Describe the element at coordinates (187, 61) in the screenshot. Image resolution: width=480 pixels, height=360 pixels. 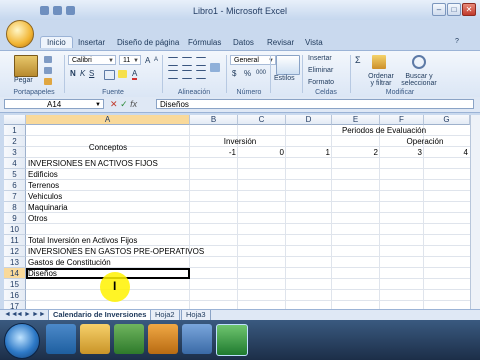
I see `align-middle-icon` at that location.